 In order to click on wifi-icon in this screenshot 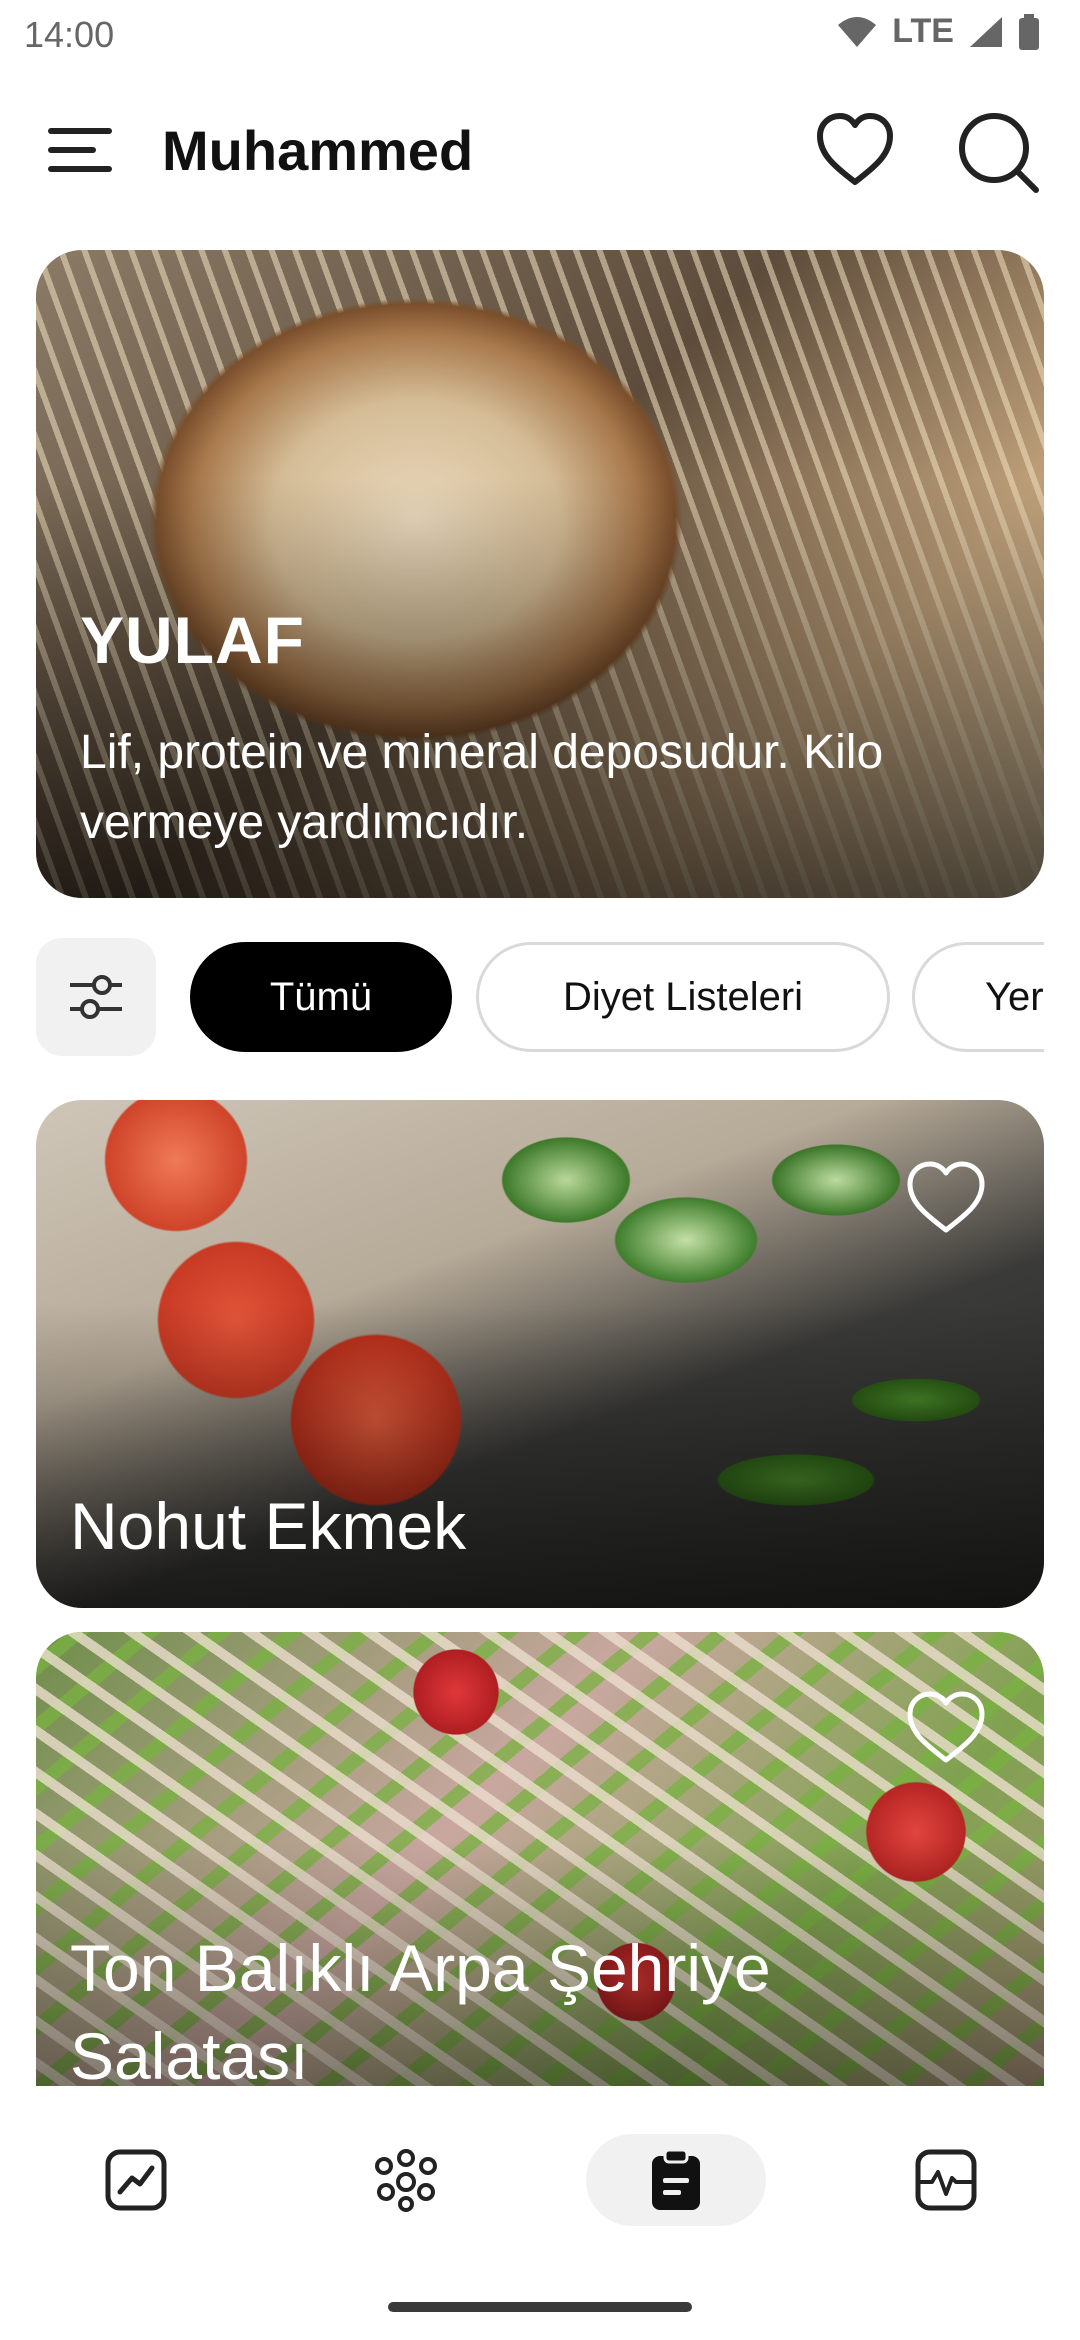, I will do `click(857, 31)`.